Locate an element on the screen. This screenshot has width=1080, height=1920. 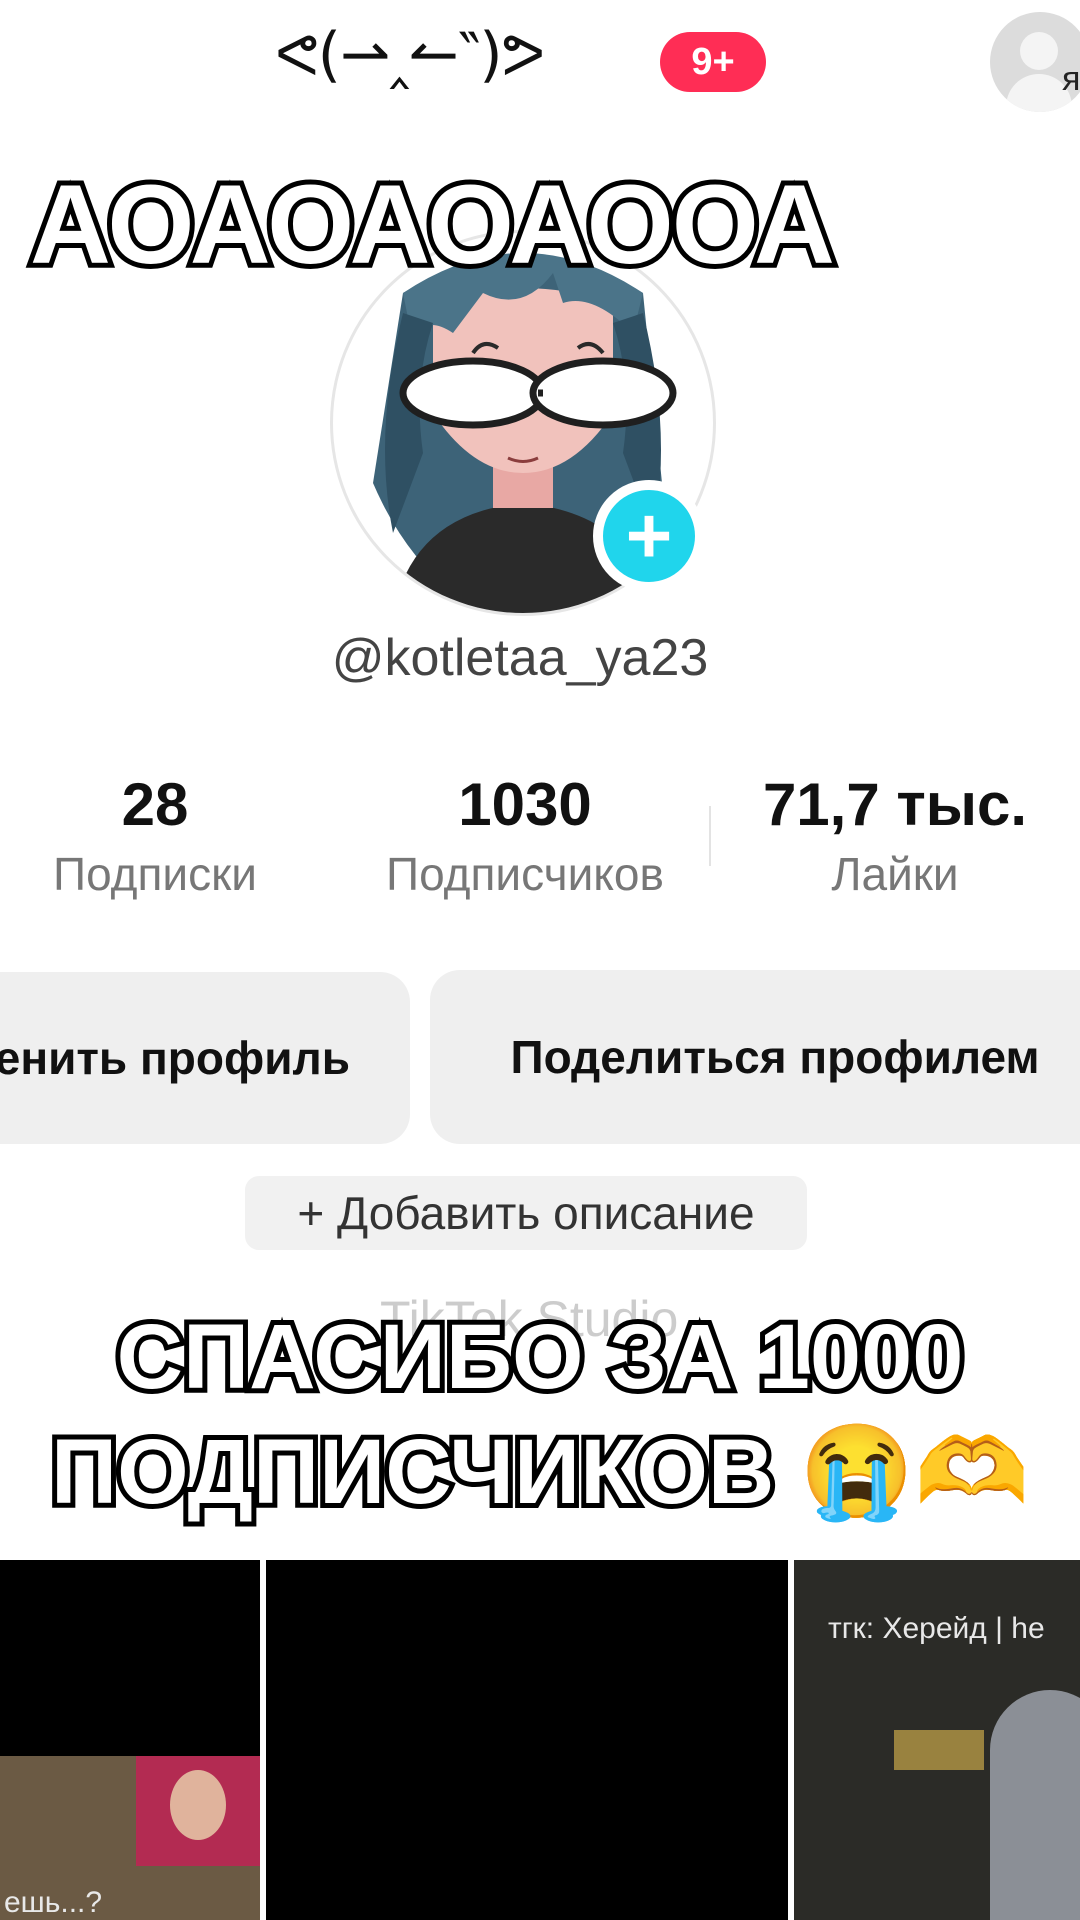
account-avatar-letter: я is located at coordinates (1071, 79).